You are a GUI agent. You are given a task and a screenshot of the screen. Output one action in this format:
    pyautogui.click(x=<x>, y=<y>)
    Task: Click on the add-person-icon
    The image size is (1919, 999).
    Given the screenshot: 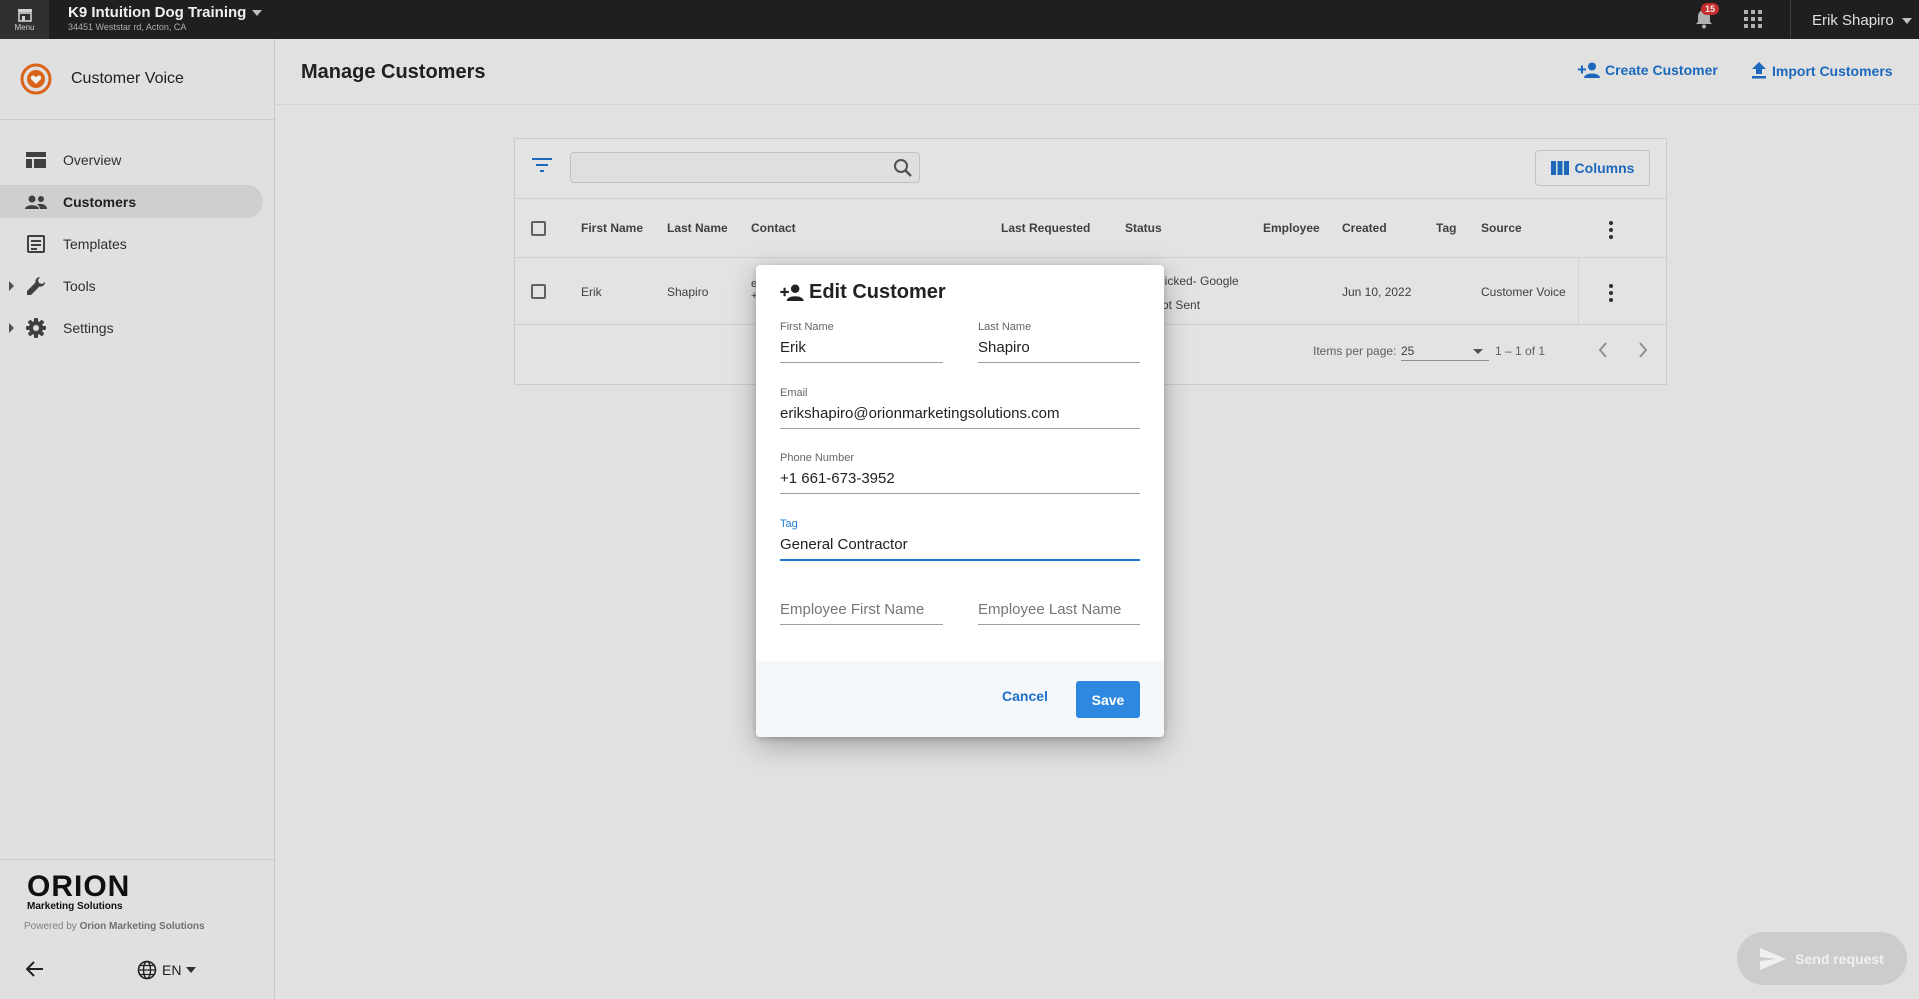 What is the action you would take?
    pyautogui.click(x=792, y=292)
    